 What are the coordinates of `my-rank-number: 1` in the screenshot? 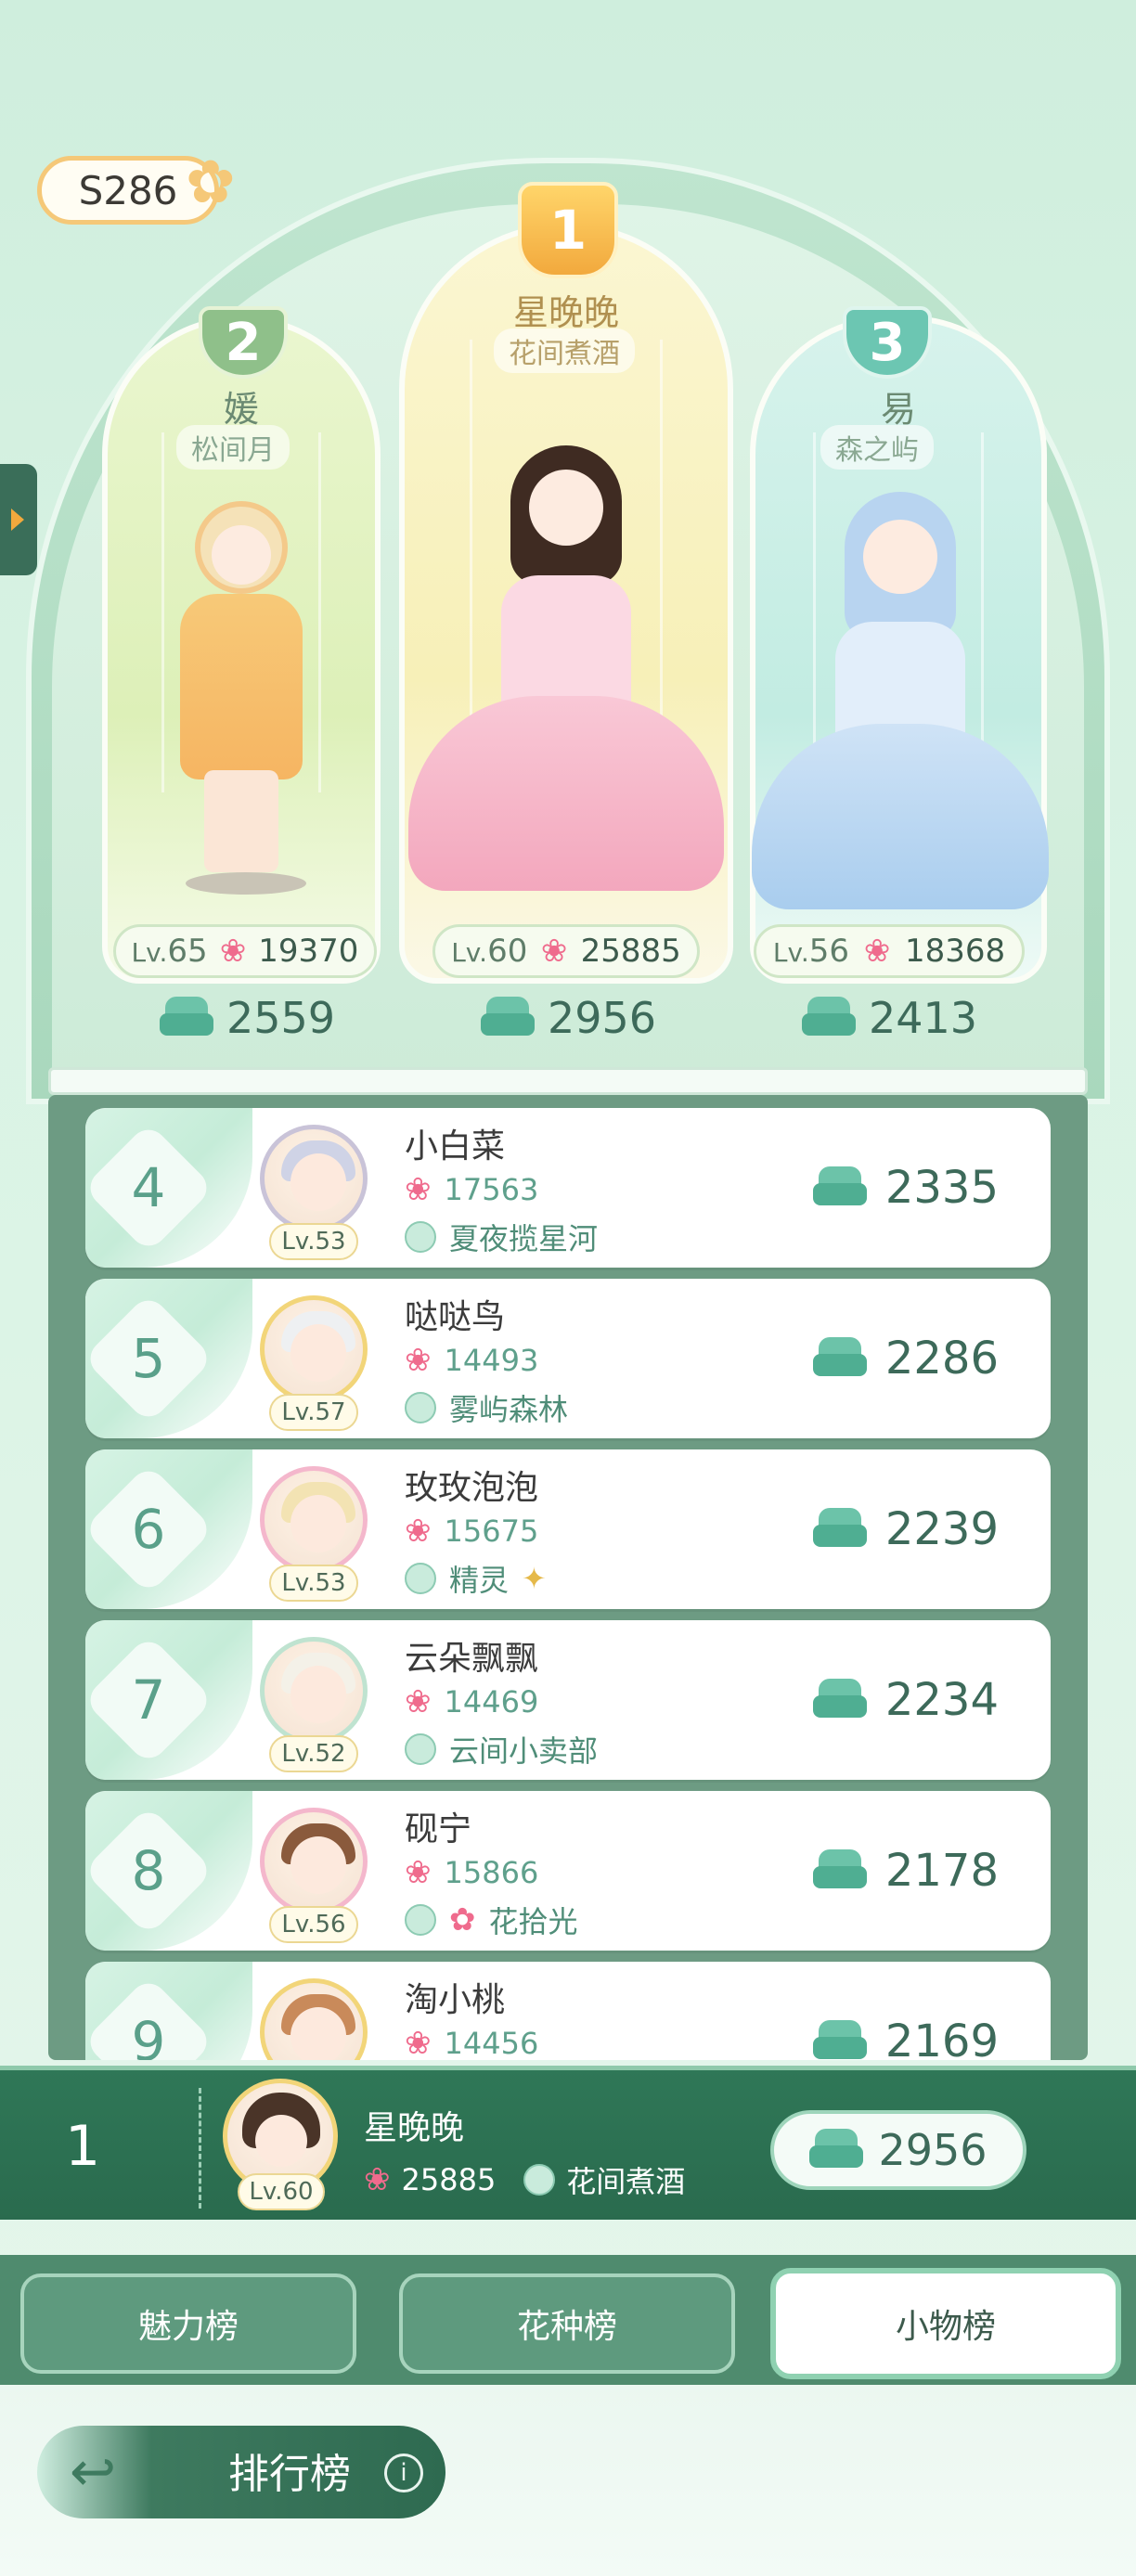 It's located at (83, 2146).